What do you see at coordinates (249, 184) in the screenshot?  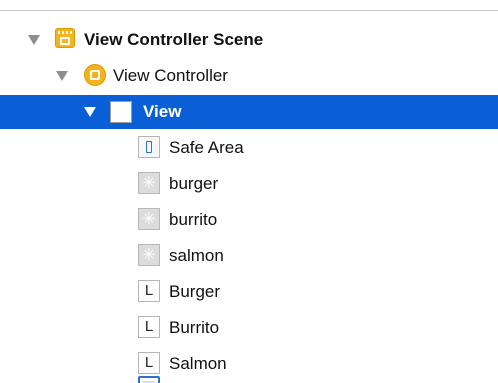 I see `outline-item-burger-image: ✳ burger` at bounding box center [249, 184].